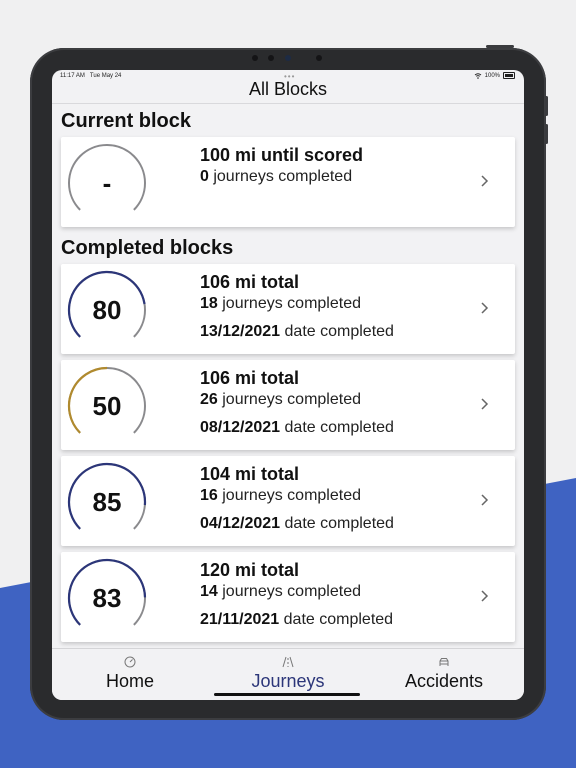 This screenshot has width=576, height=768. I want to click on battery-percent: 100%, so click(492, 75).